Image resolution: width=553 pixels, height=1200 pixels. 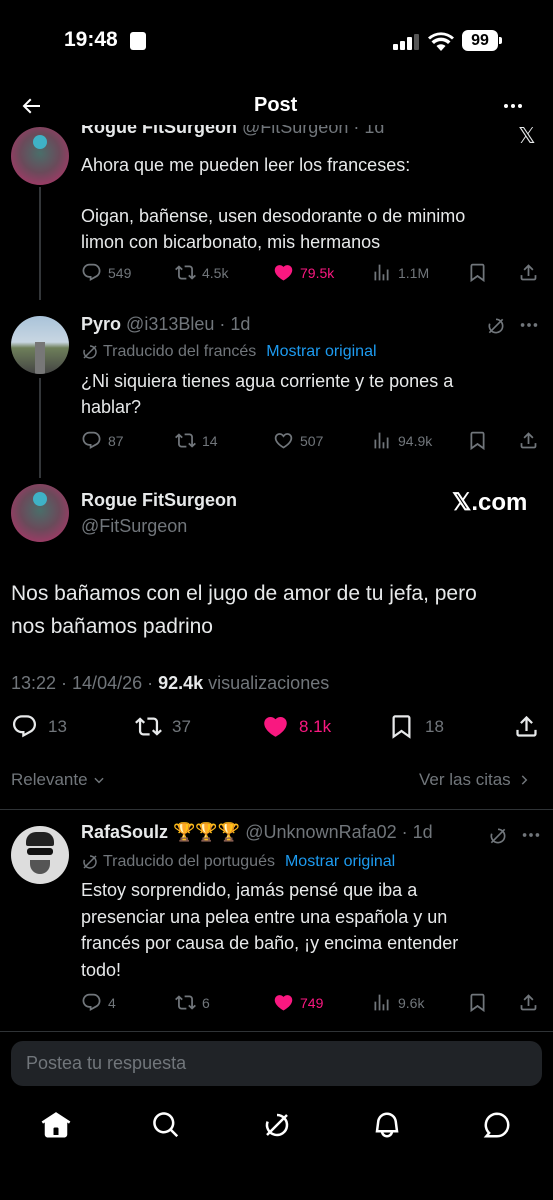 What do you see at coordinates (283, 440) in the screenshot?
I see `heart-icon` at bounding box center [283, 440].